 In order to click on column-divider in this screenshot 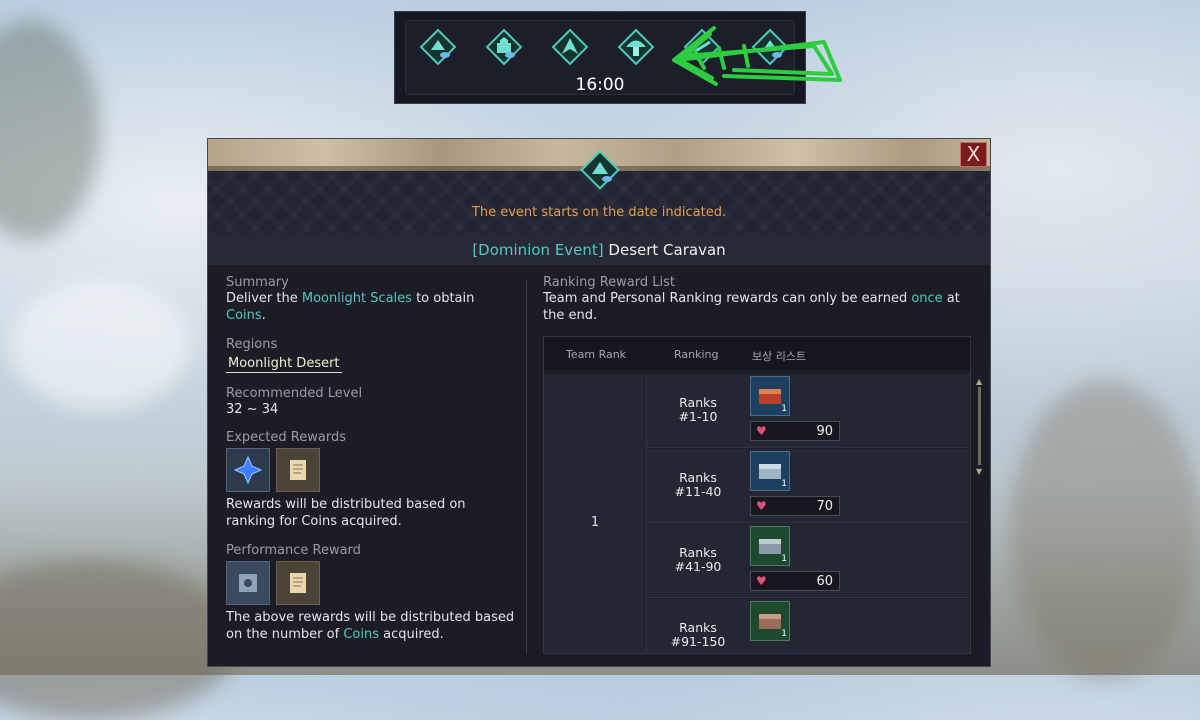, I will do `click(526, 466)`.